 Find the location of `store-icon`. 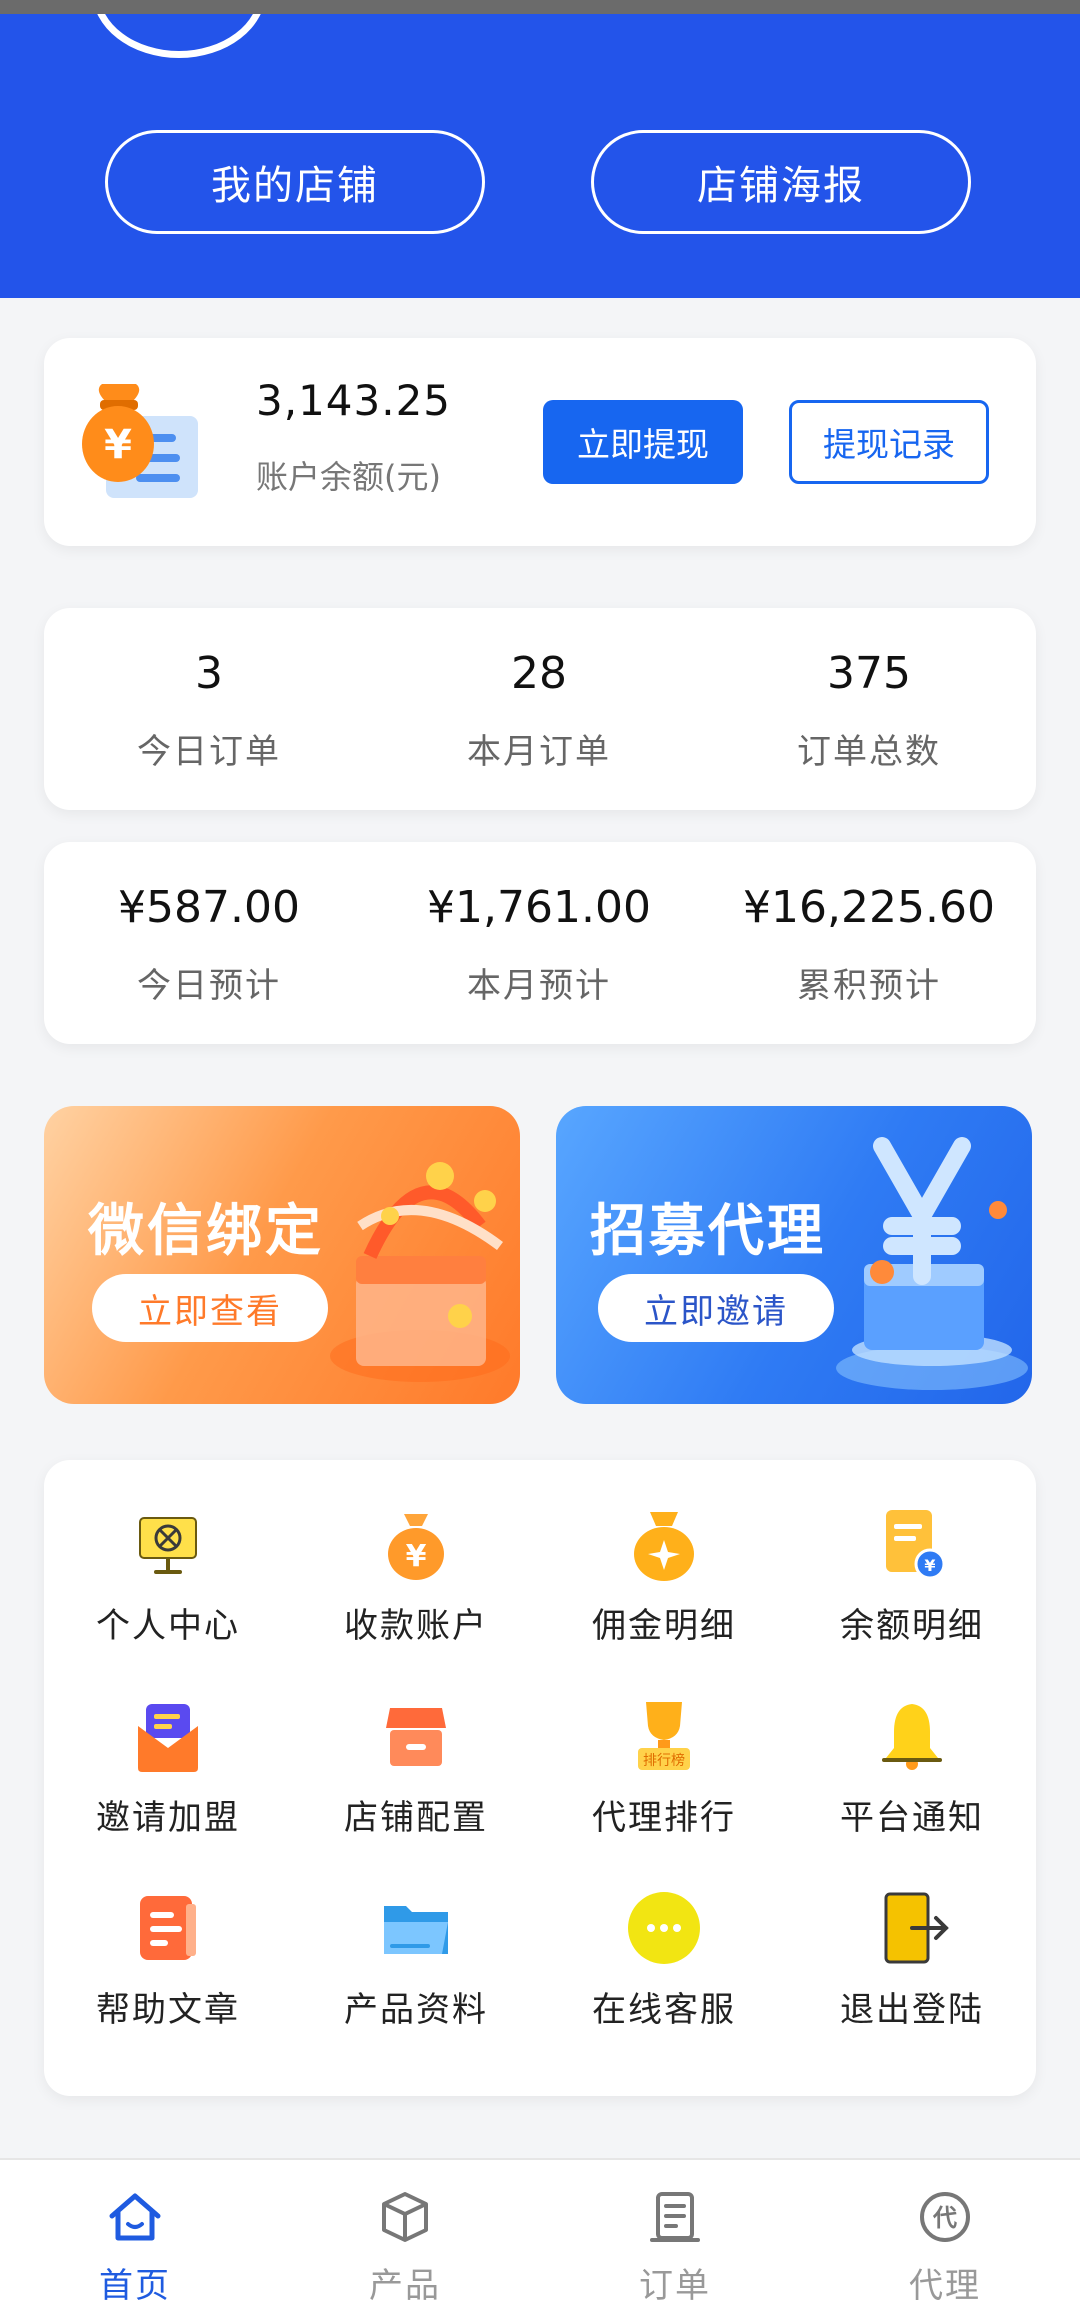

store-icon is located at coordinates (416, 1737).